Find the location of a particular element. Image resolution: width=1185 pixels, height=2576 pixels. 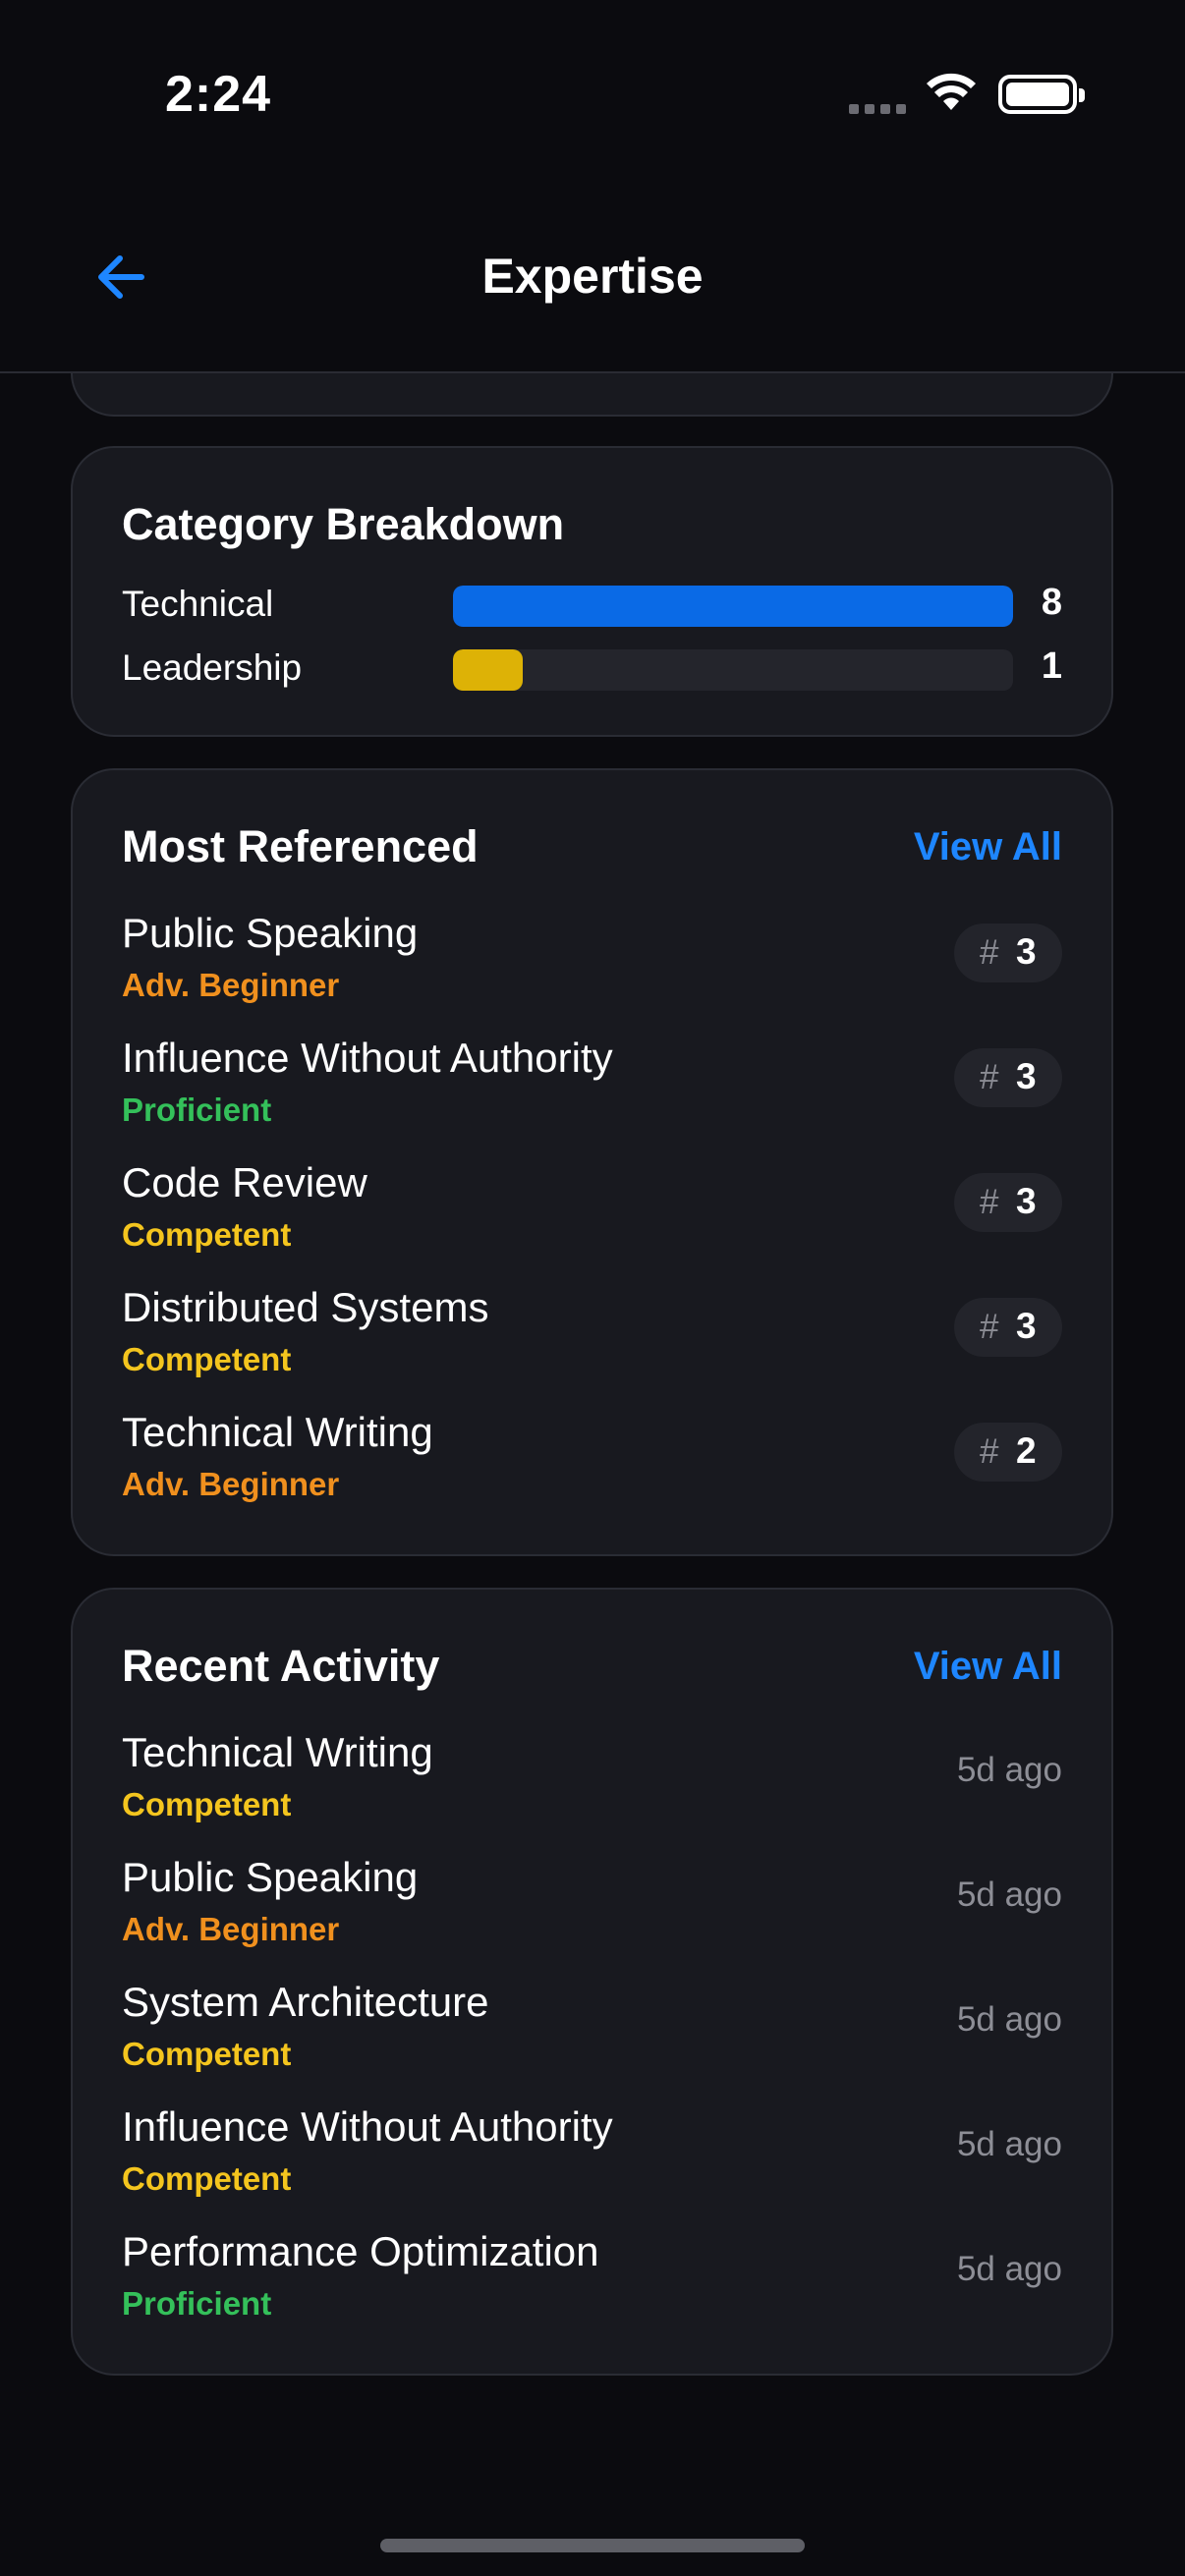

referenced-item: Public Speaking Adv. Beginner # 3 is located at coordinates (592, 964).